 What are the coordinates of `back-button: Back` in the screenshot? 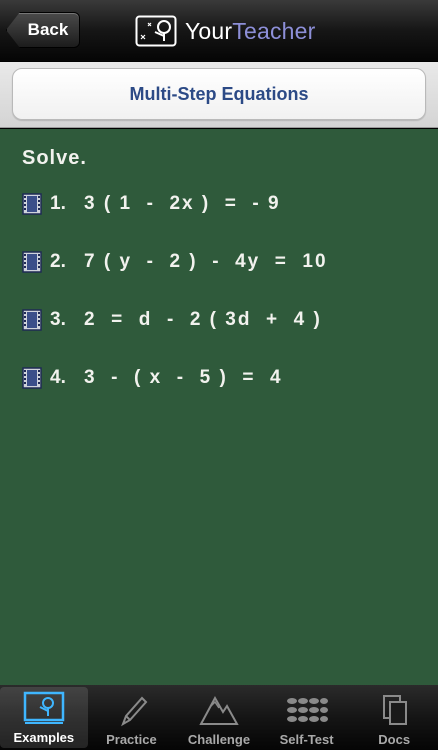 It's located at (43, 30).